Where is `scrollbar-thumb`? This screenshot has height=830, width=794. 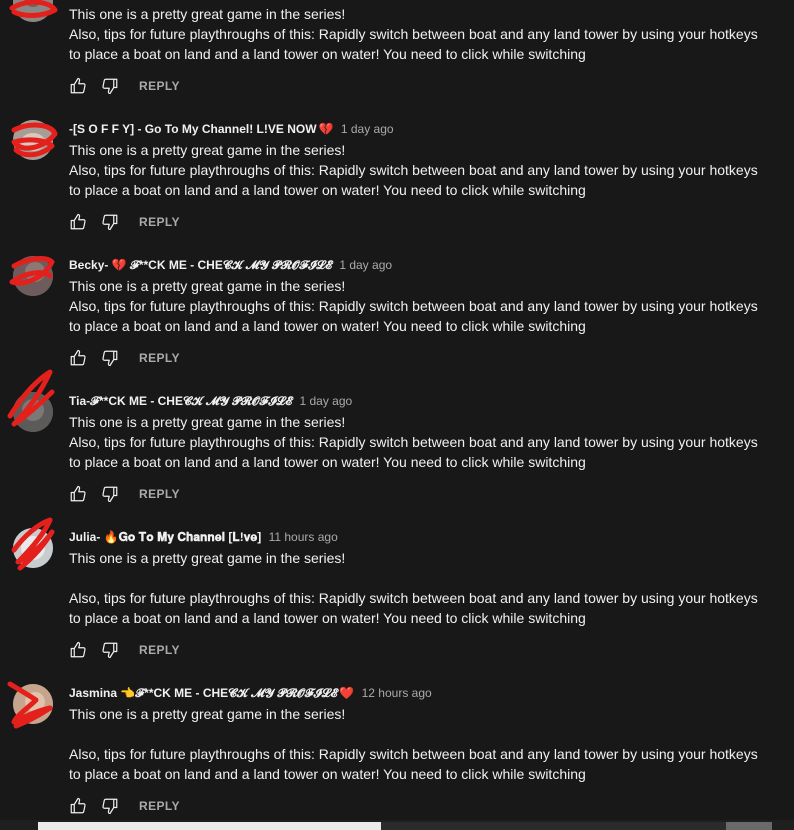 scrollbar-thumb is located at coordinates (209, 826).